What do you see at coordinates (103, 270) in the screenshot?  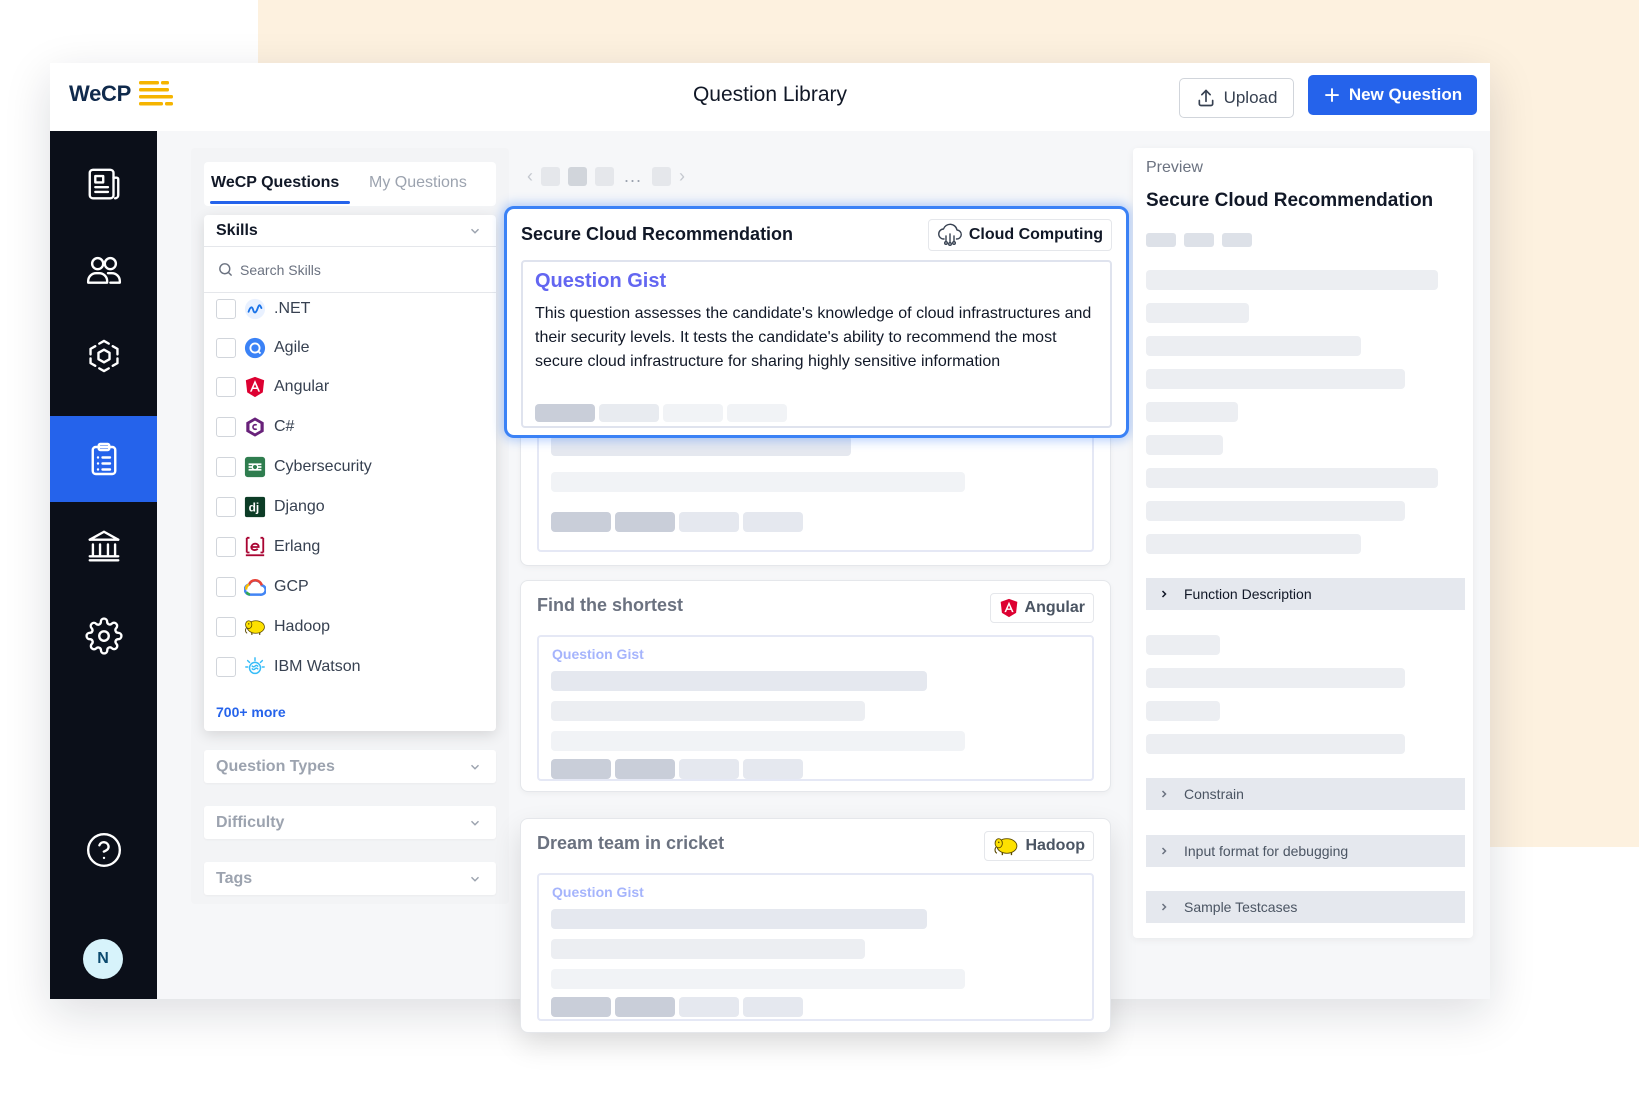 I see `sidebar-item-candidates` at bounding box center [103, 270].